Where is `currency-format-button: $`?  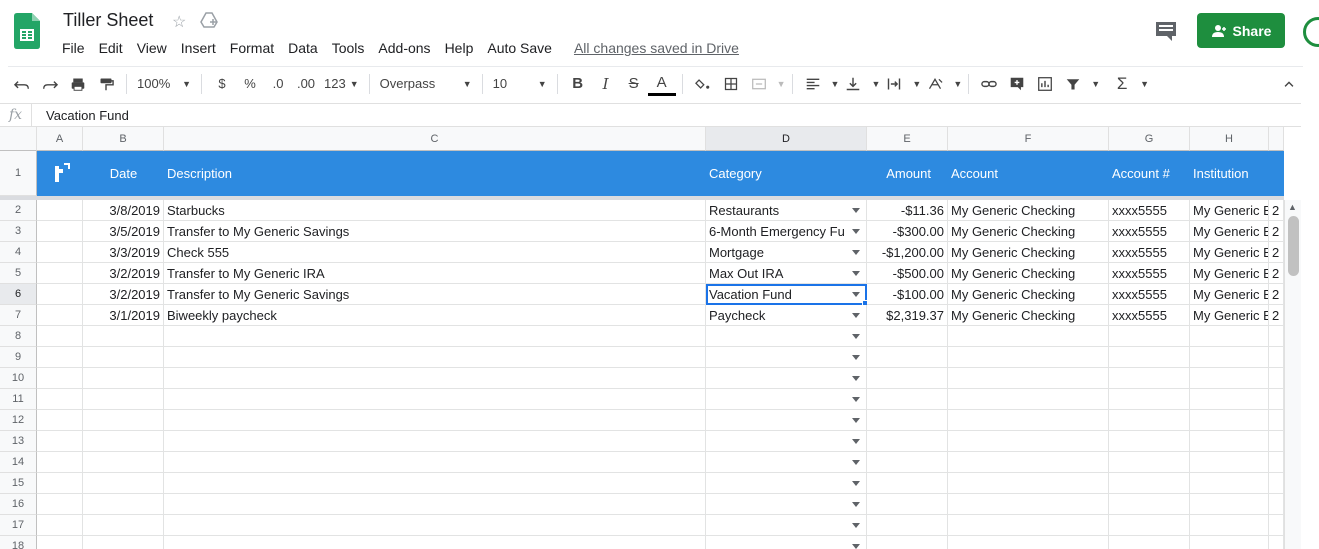 currency-format-button: $ is located at coordinates (222, 84).